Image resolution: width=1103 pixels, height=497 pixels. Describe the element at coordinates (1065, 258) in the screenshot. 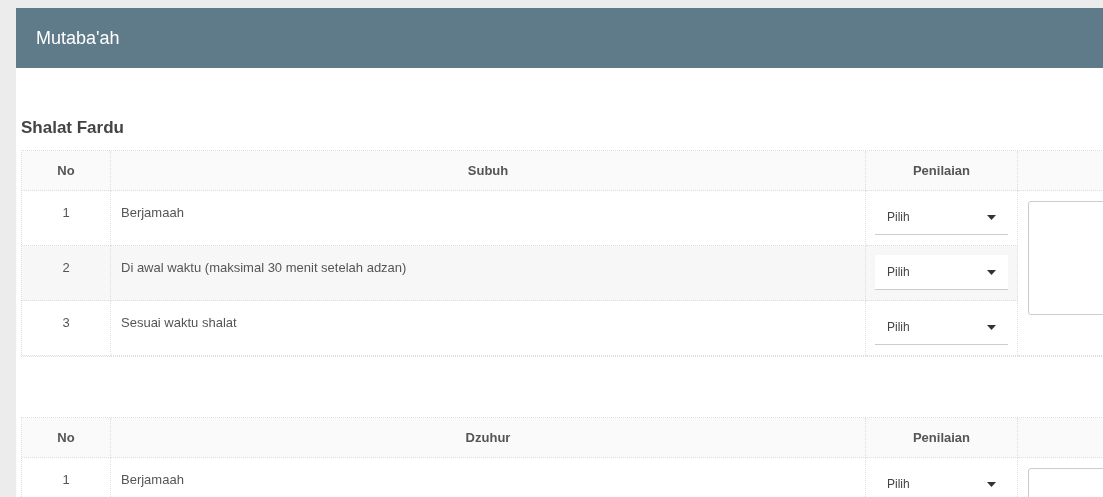

I see `notes-field` at that location.